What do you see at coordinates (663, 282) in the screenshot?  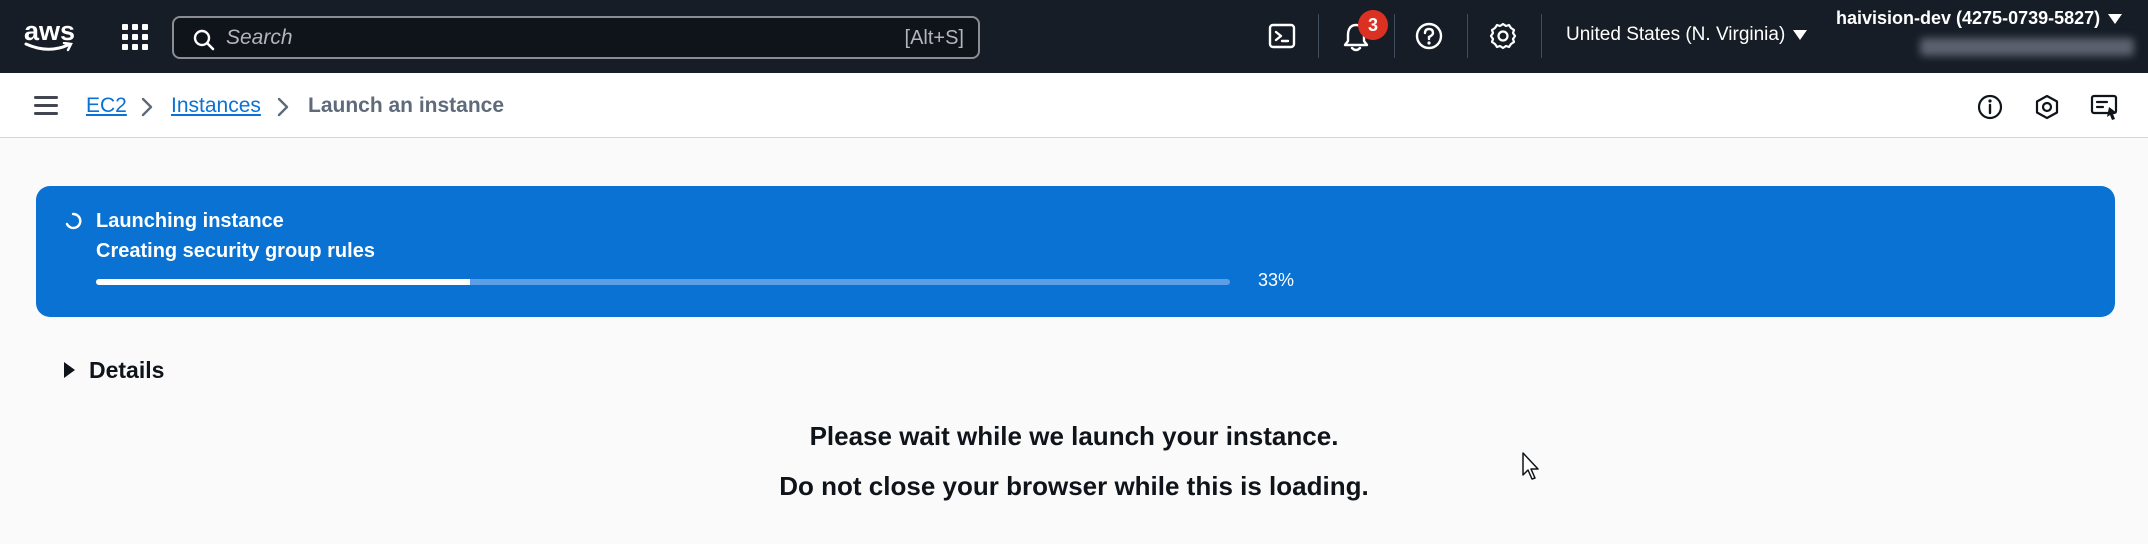 I see `progress-bar` at bounding box center [663, 282].